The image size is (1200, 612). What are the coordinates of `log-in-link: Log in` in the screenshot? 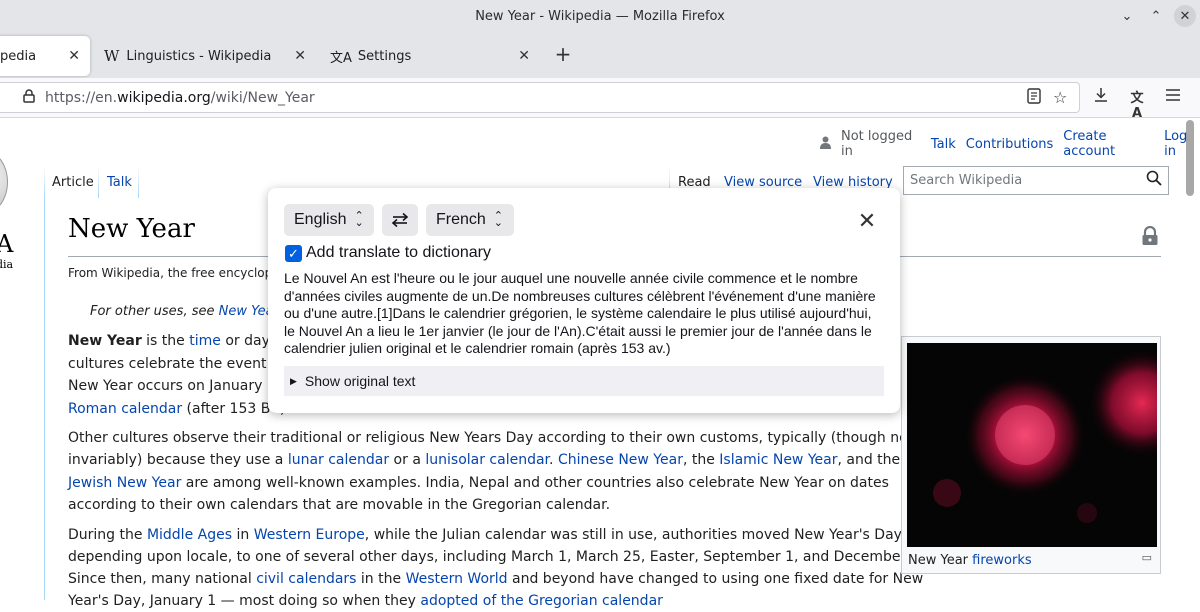 It's located at (1182, 144).